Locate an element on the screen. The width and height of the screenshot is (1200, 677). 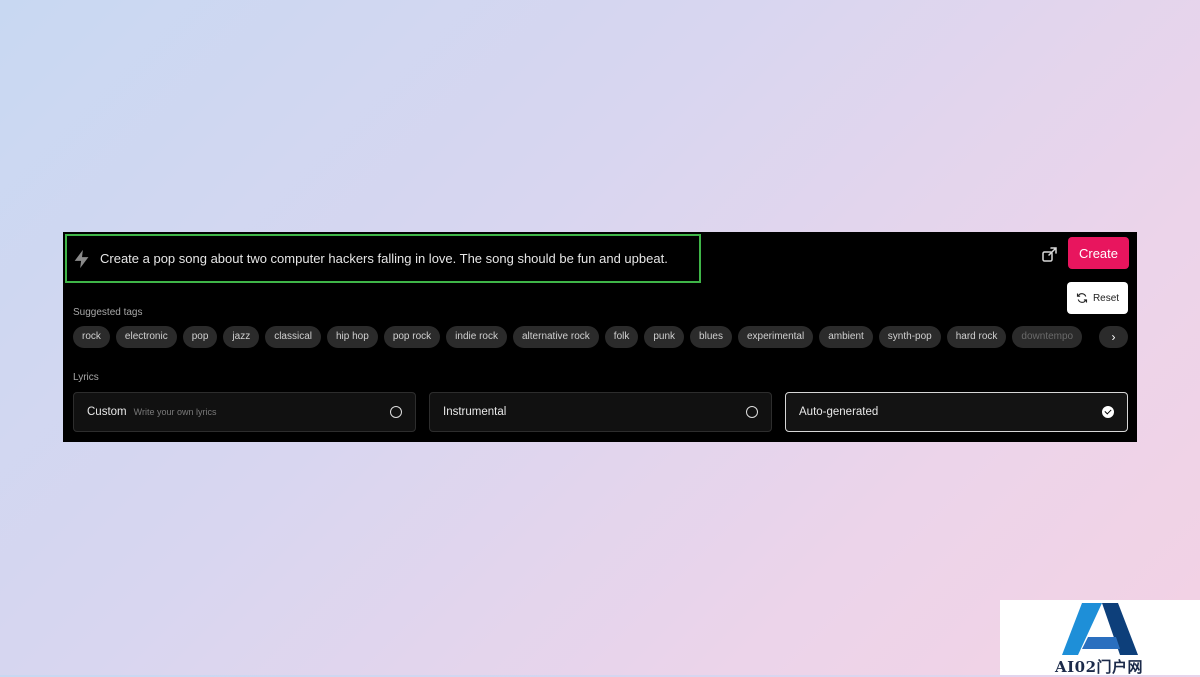
tag-chip: experimental is located at coordinates (775, 337).